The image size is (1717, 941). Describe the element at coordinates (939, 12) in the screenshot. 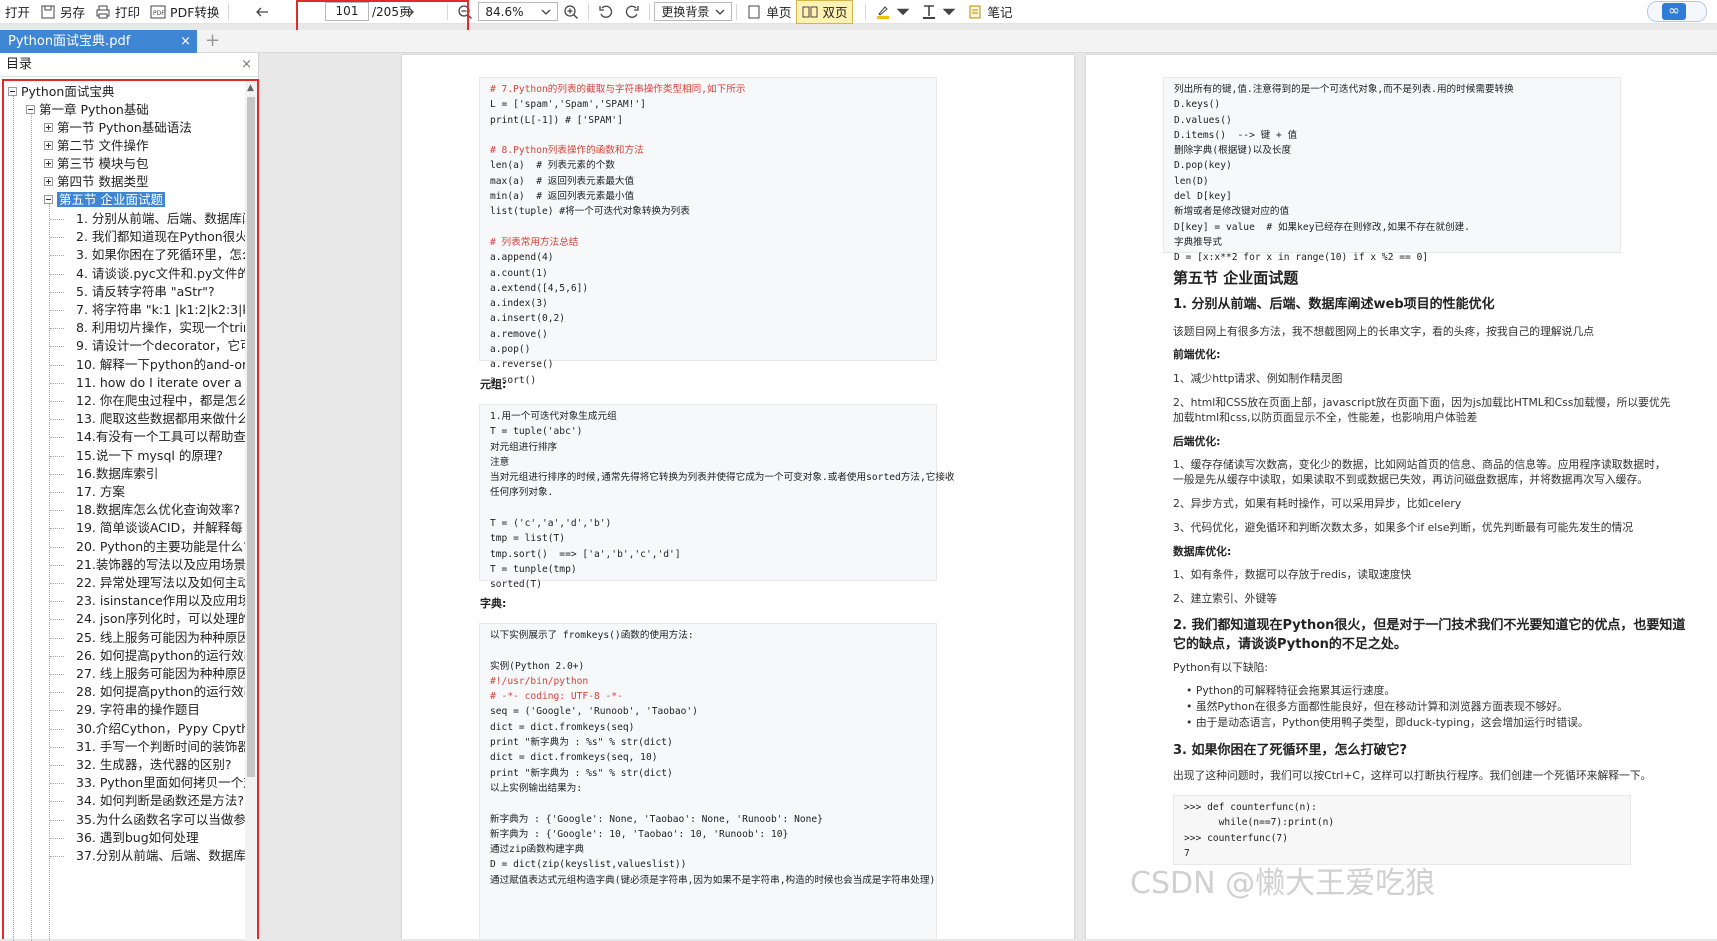

I see `text-tool-button` at that location.